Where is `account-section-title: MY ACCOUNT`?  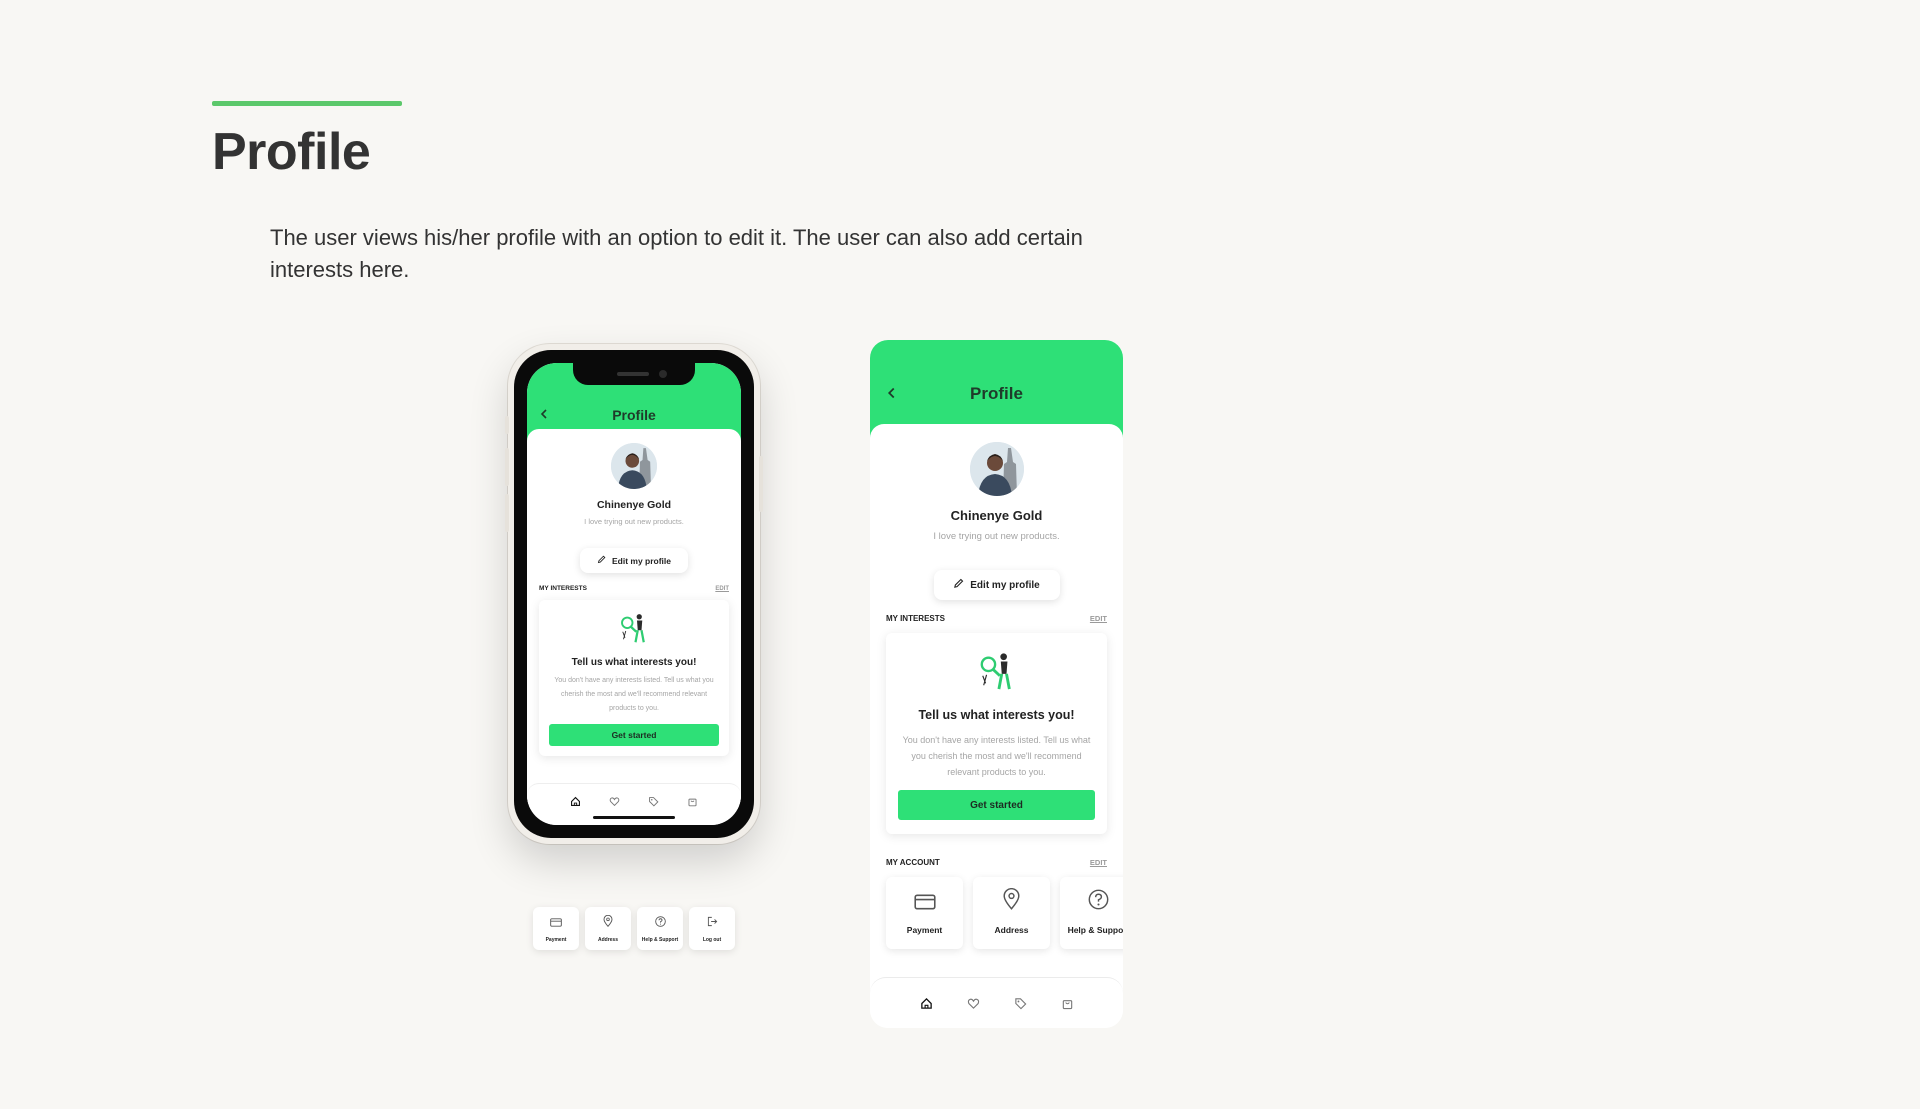
account-section-title: MY ACCOUNT is located at coordinates (913, 862).